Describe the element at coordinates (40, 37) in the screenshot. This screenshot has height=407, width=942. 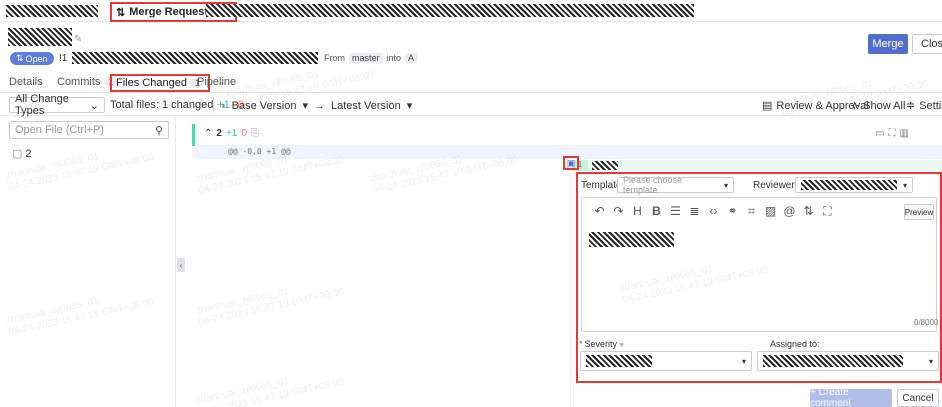
I see `redacted-mr-title` at that location.